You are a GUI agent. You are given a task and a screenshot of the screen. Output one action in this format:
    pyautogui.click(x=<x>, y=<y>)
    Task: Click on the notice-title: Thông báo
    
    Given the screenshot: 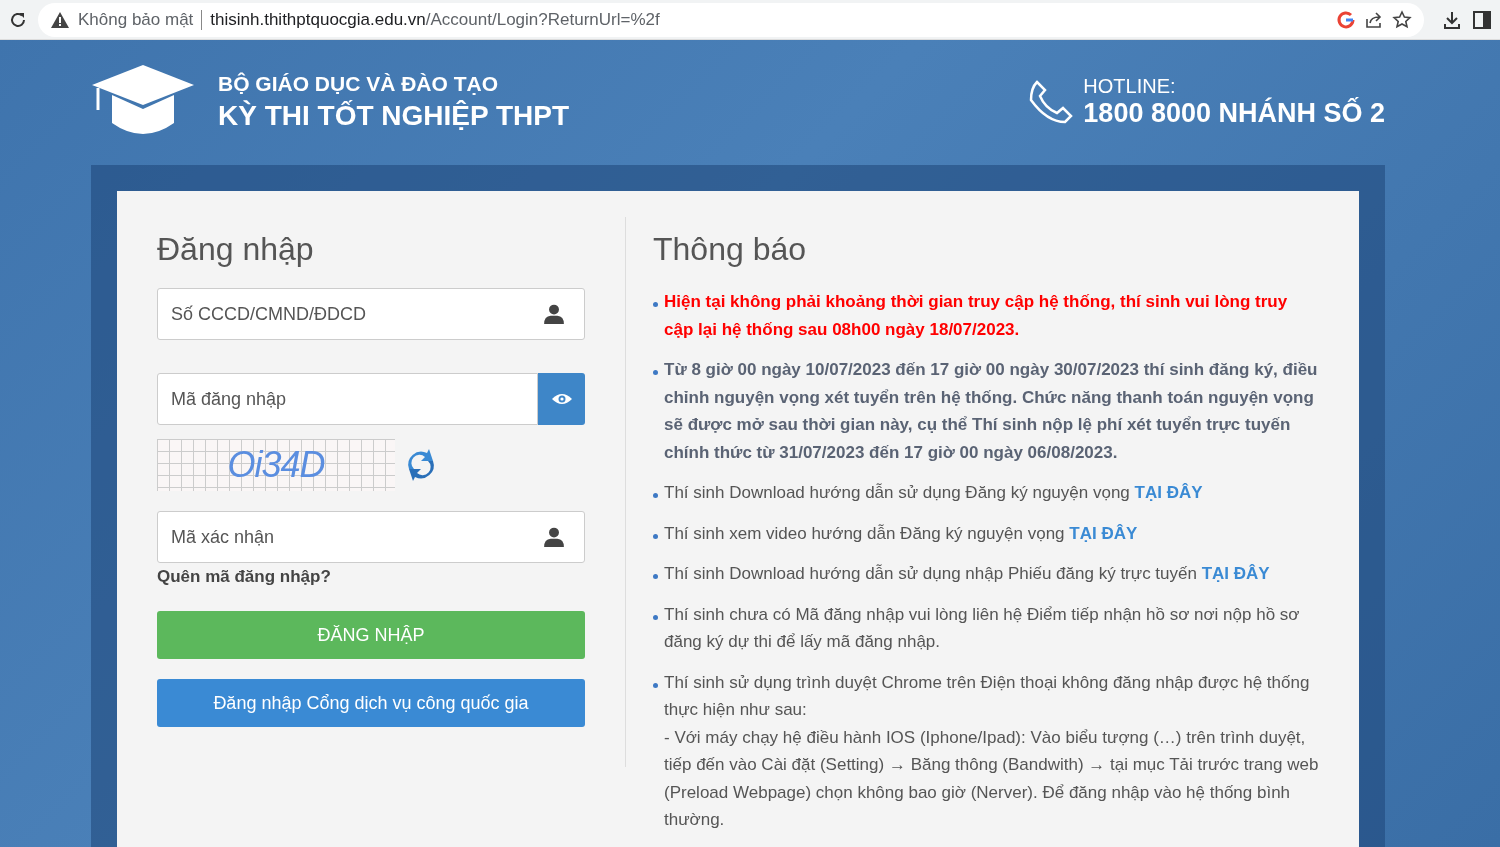 What is the action you would take?
    pyautogui.click(x=730, y=249)
    